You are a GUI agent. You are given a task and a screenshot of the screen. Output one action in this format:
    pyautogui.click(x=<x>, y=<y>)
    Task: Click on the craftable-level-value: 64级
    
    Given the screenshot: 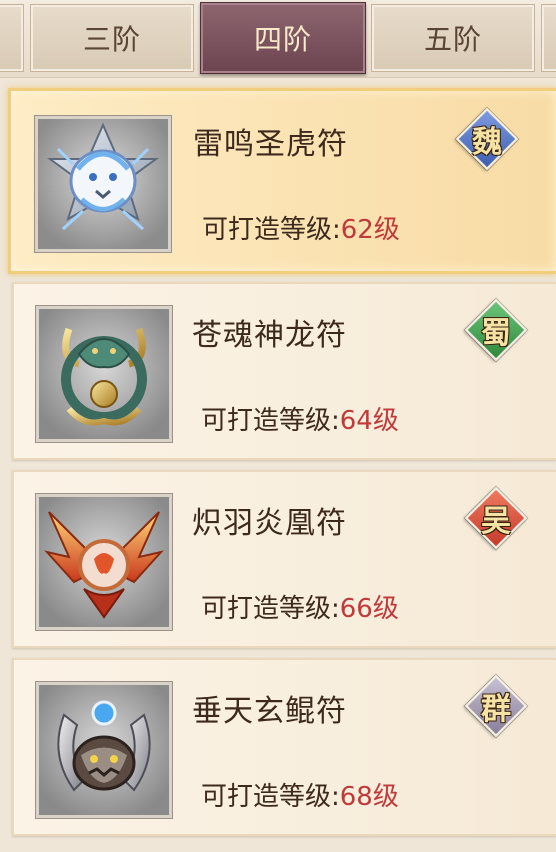 What is the action you would take?
    pyautogui.click(x=369, y=421)
    